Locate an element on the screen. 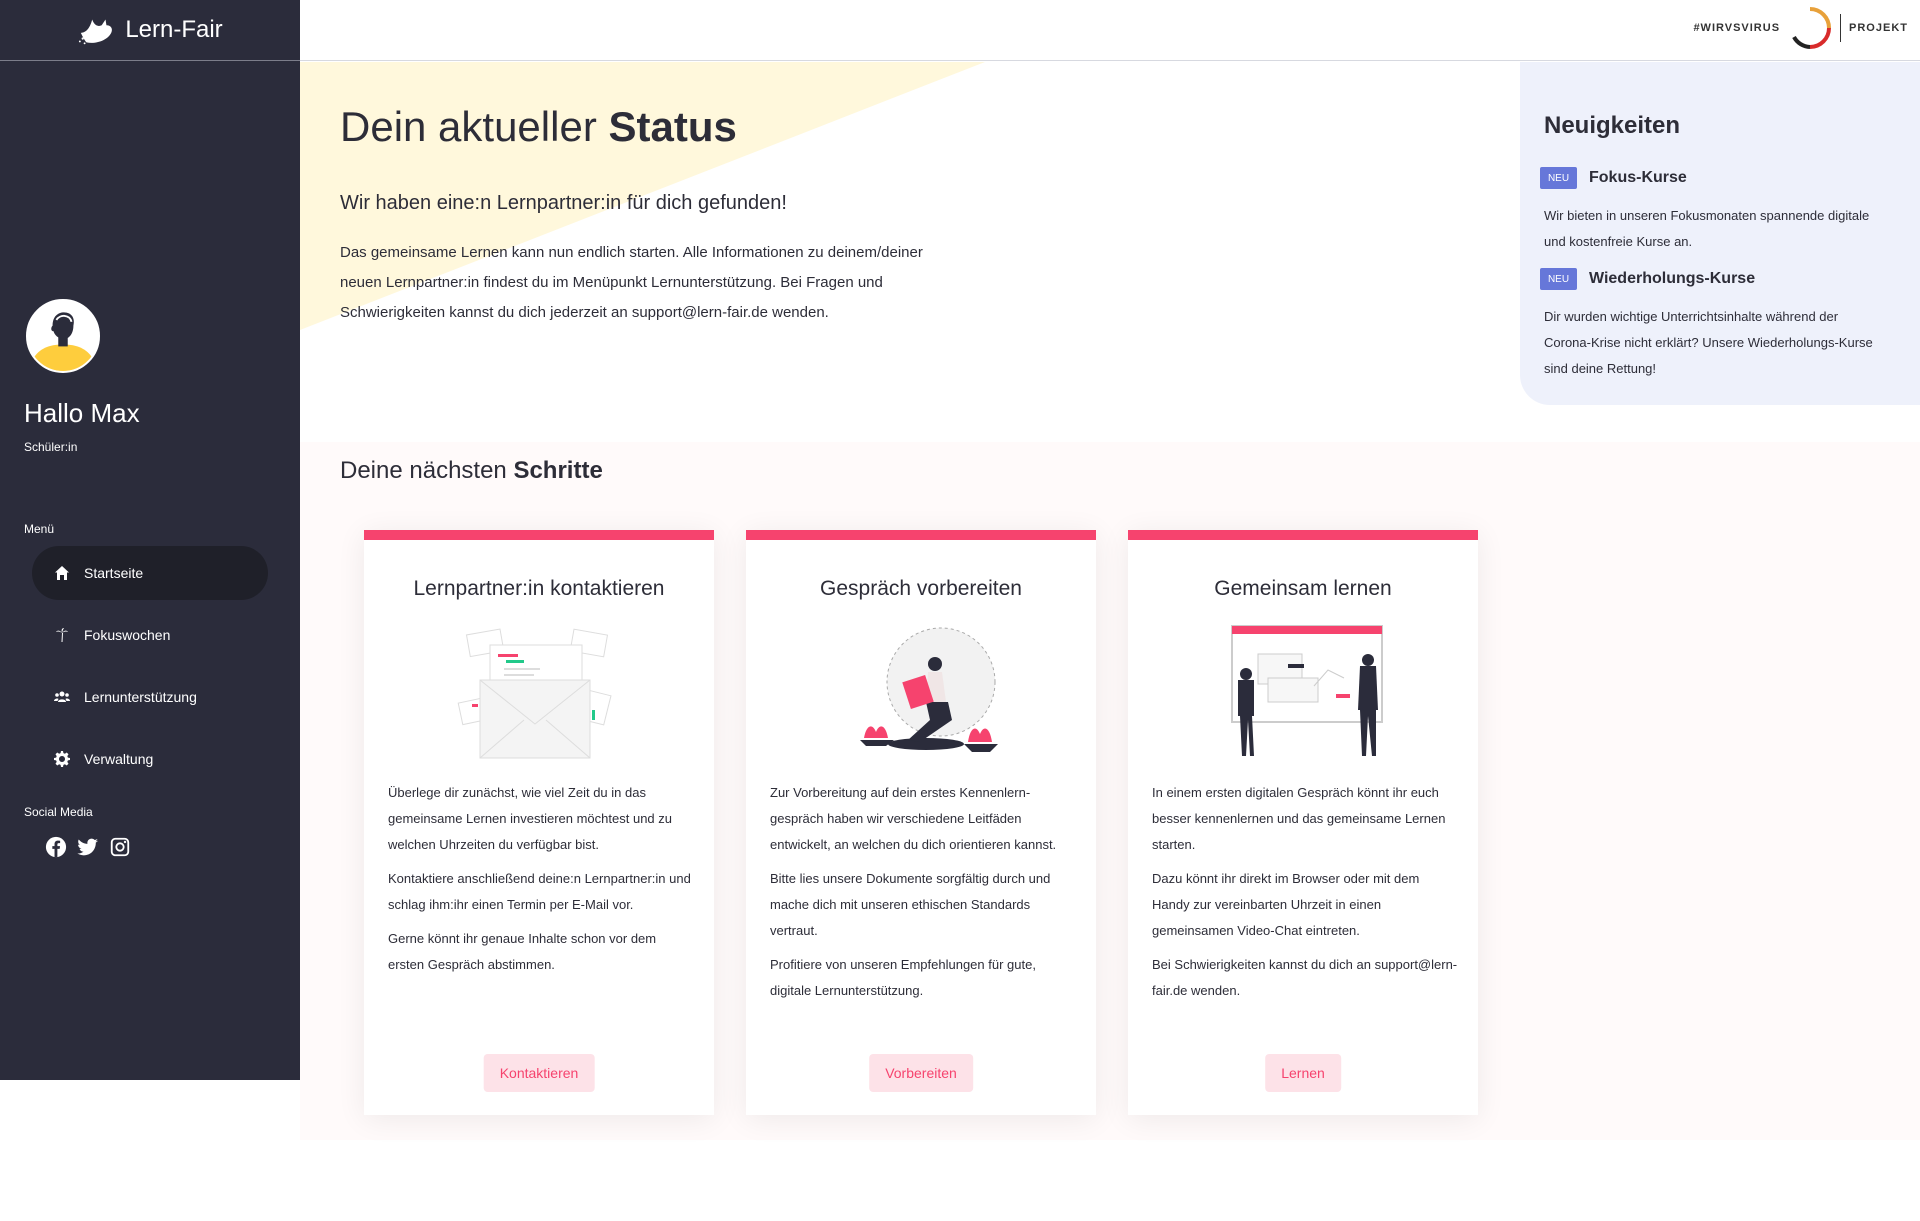  user-avatar-icon is located at coordinates (63, 336).